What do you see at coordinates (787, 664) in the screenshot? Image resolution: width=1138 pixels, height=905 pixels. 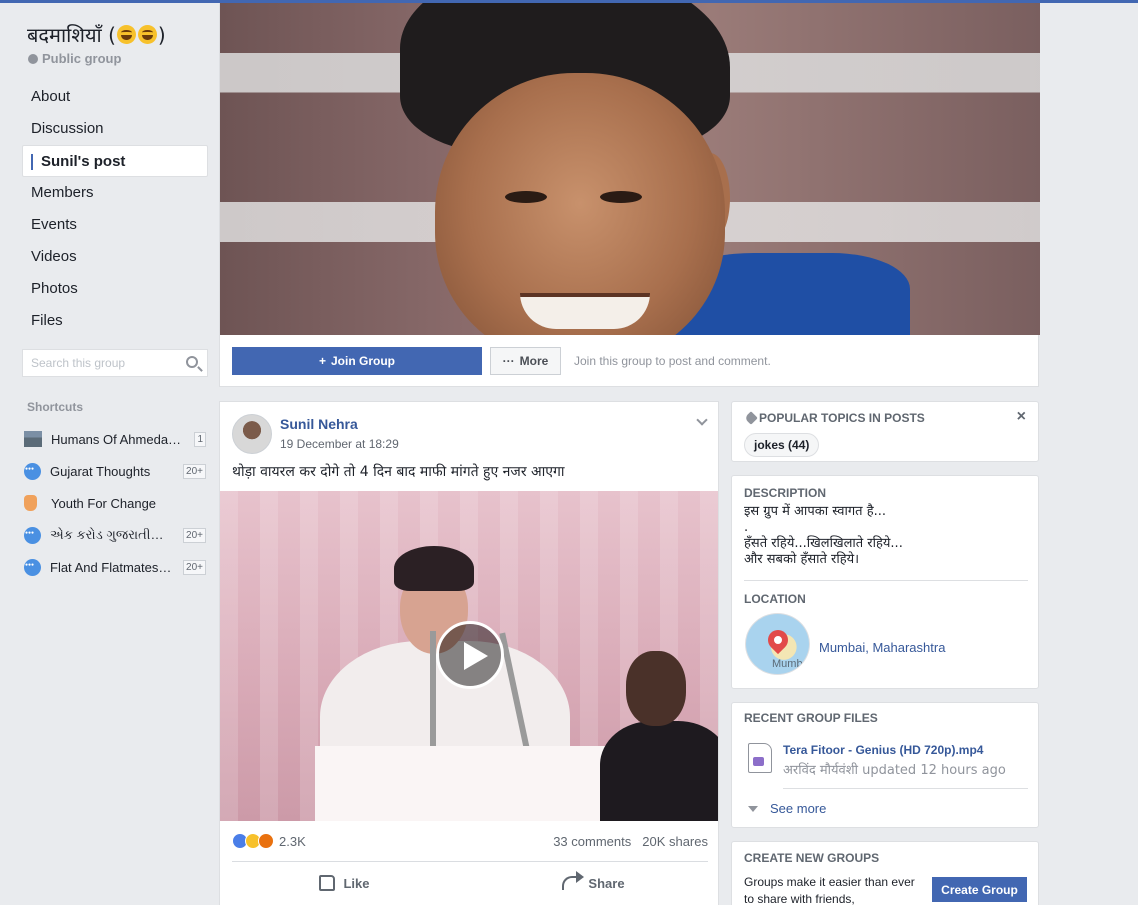 I see `map-label: Mumb` at bounding box center [787, 664].